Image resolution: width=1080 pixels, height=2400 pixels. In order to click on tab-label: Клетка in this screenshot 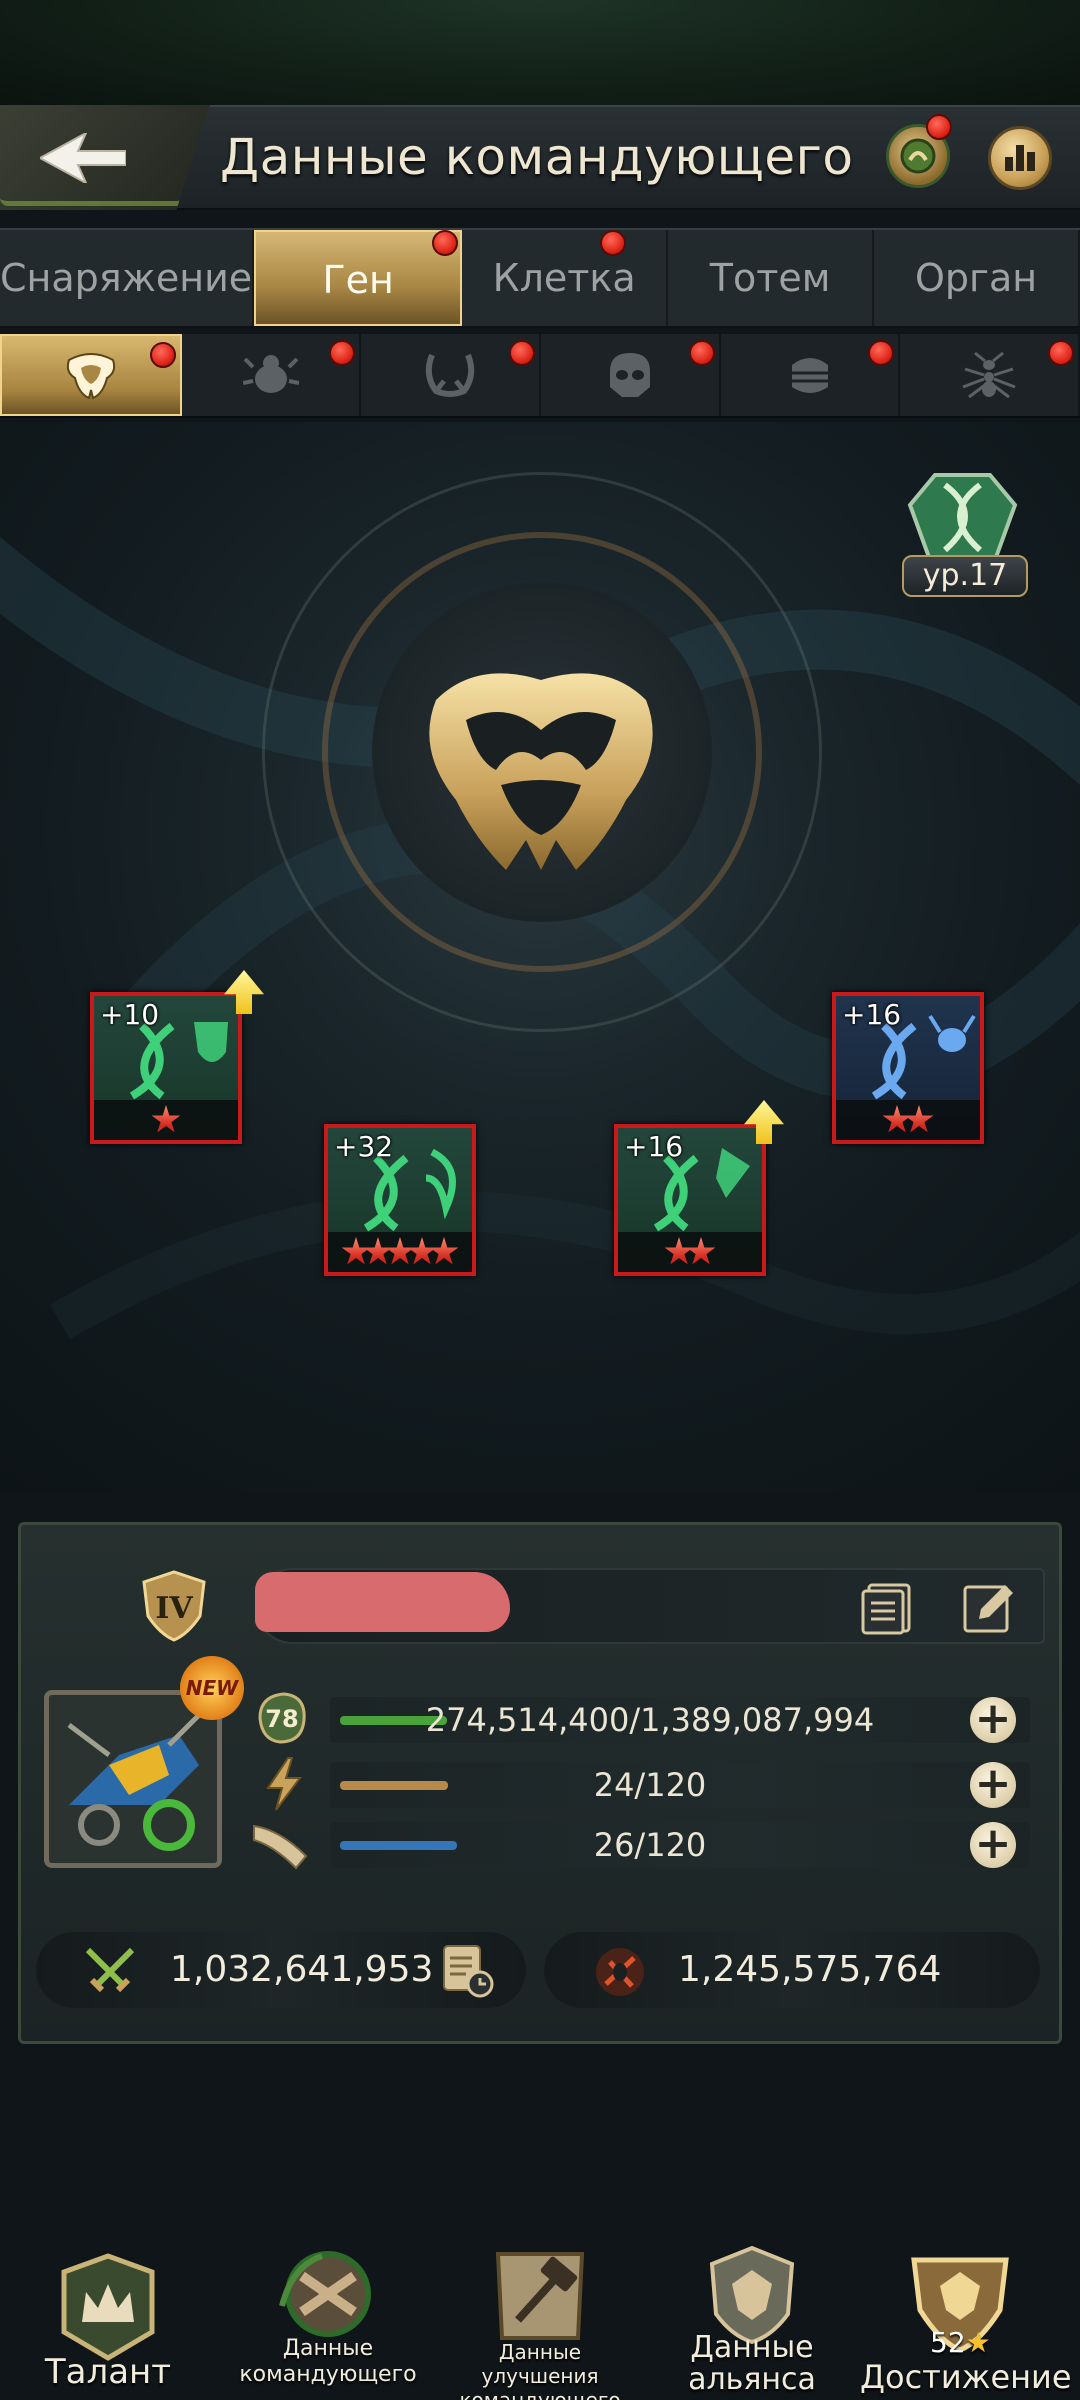, I will do `click(564, 278)`.